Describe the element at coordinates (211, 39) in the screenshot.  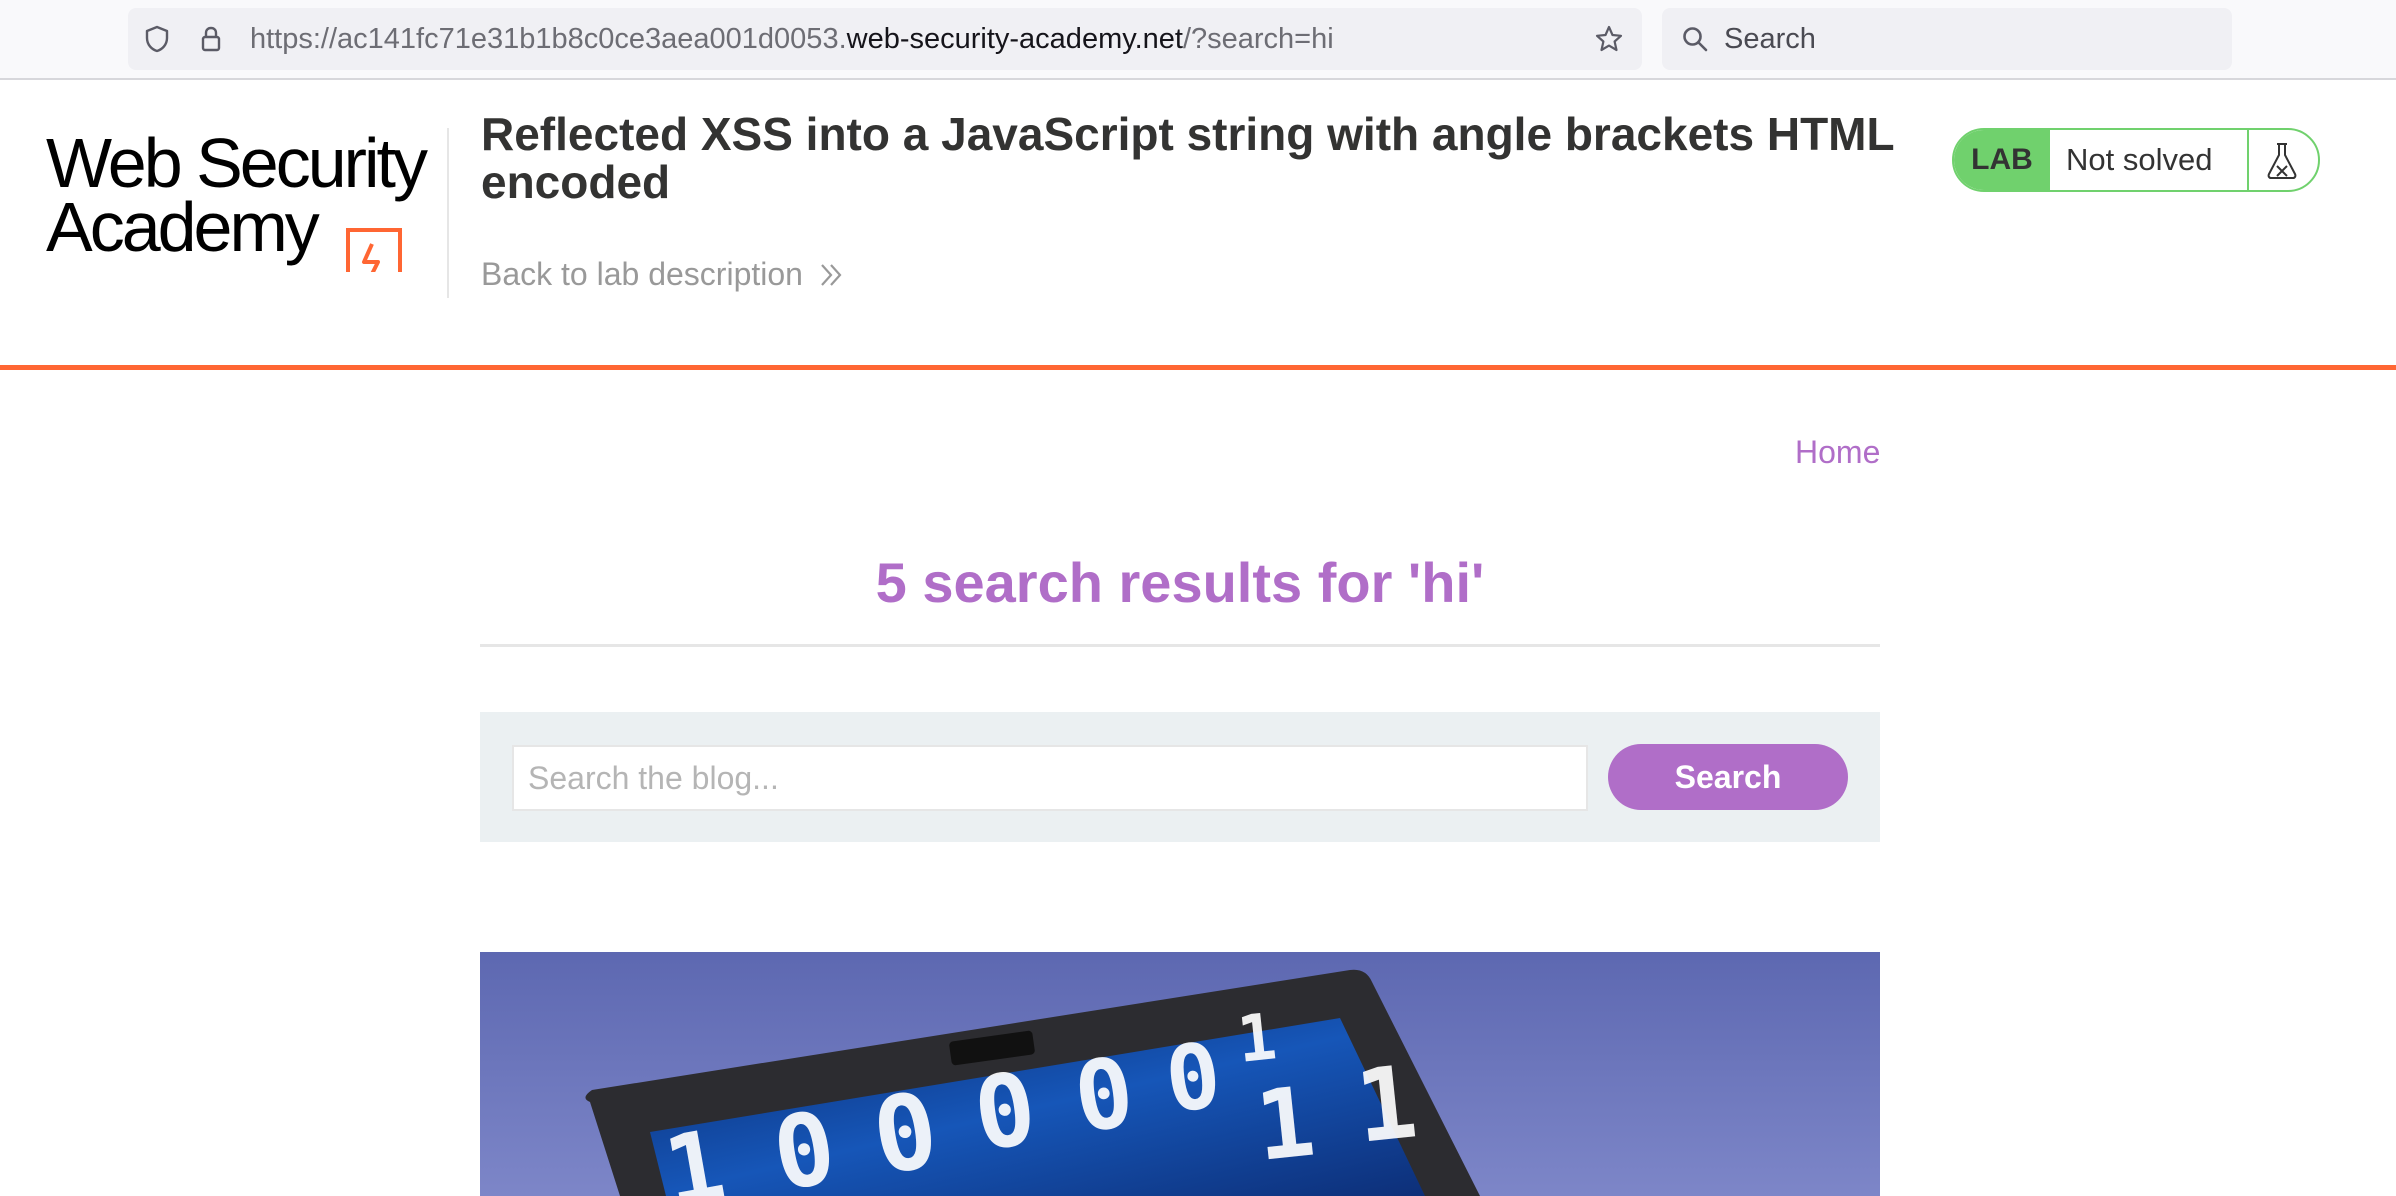
I see `lock-icon` at that location.